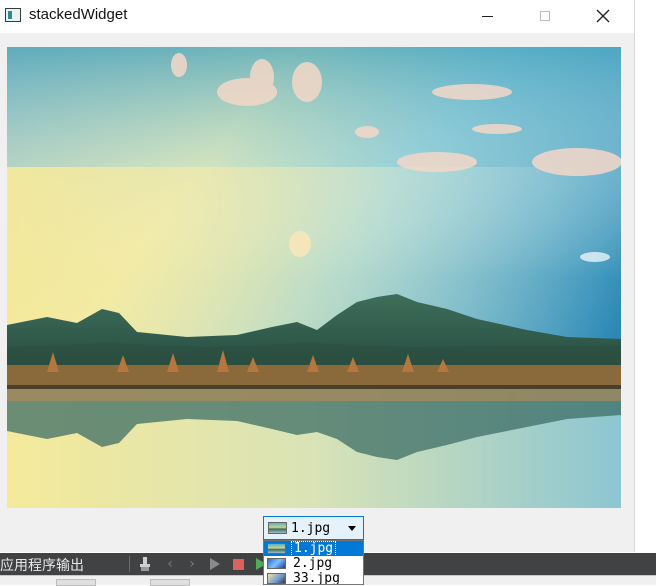 This screenshot has width=656, height=586. I want to click on dropdown-option-label: 2.jpg, so click(313, 563).